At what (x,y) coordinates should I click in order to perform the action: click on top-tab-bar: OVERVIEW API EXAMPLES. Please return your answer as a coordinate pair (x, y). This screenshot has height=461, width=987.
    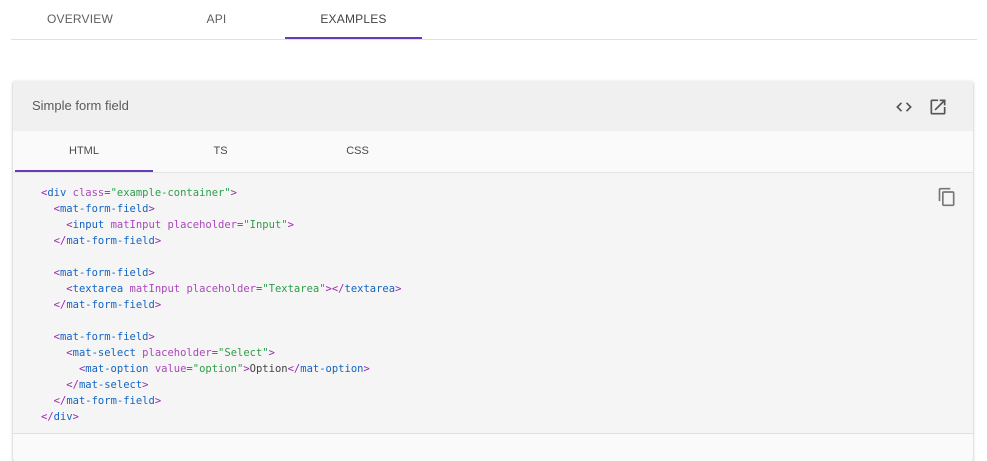
    Looking at the image, I should click on (494, 20).